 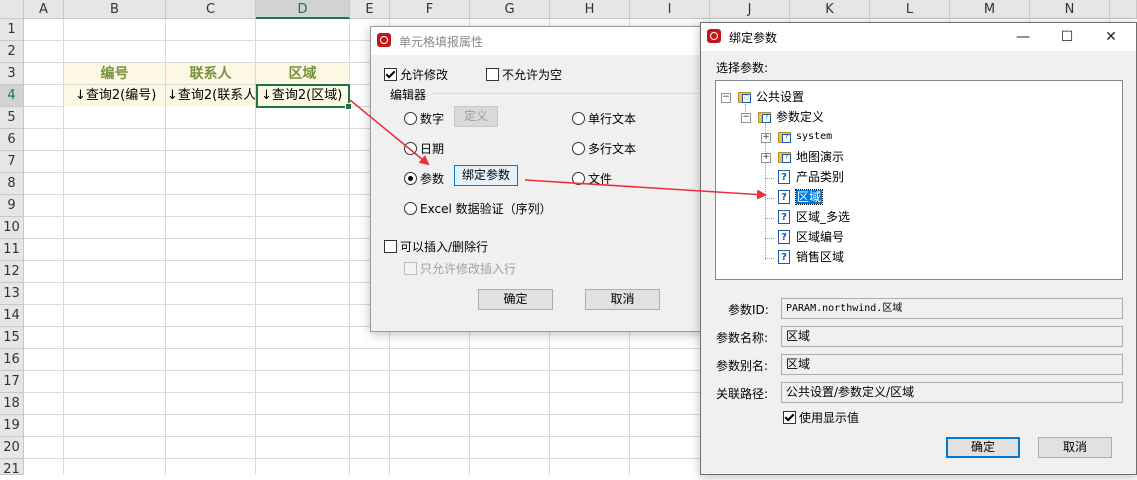 What do you see at coordinates (12, 140) in the screenshot?
I see `row-header-6: 6` at bounding box center [12, 140].